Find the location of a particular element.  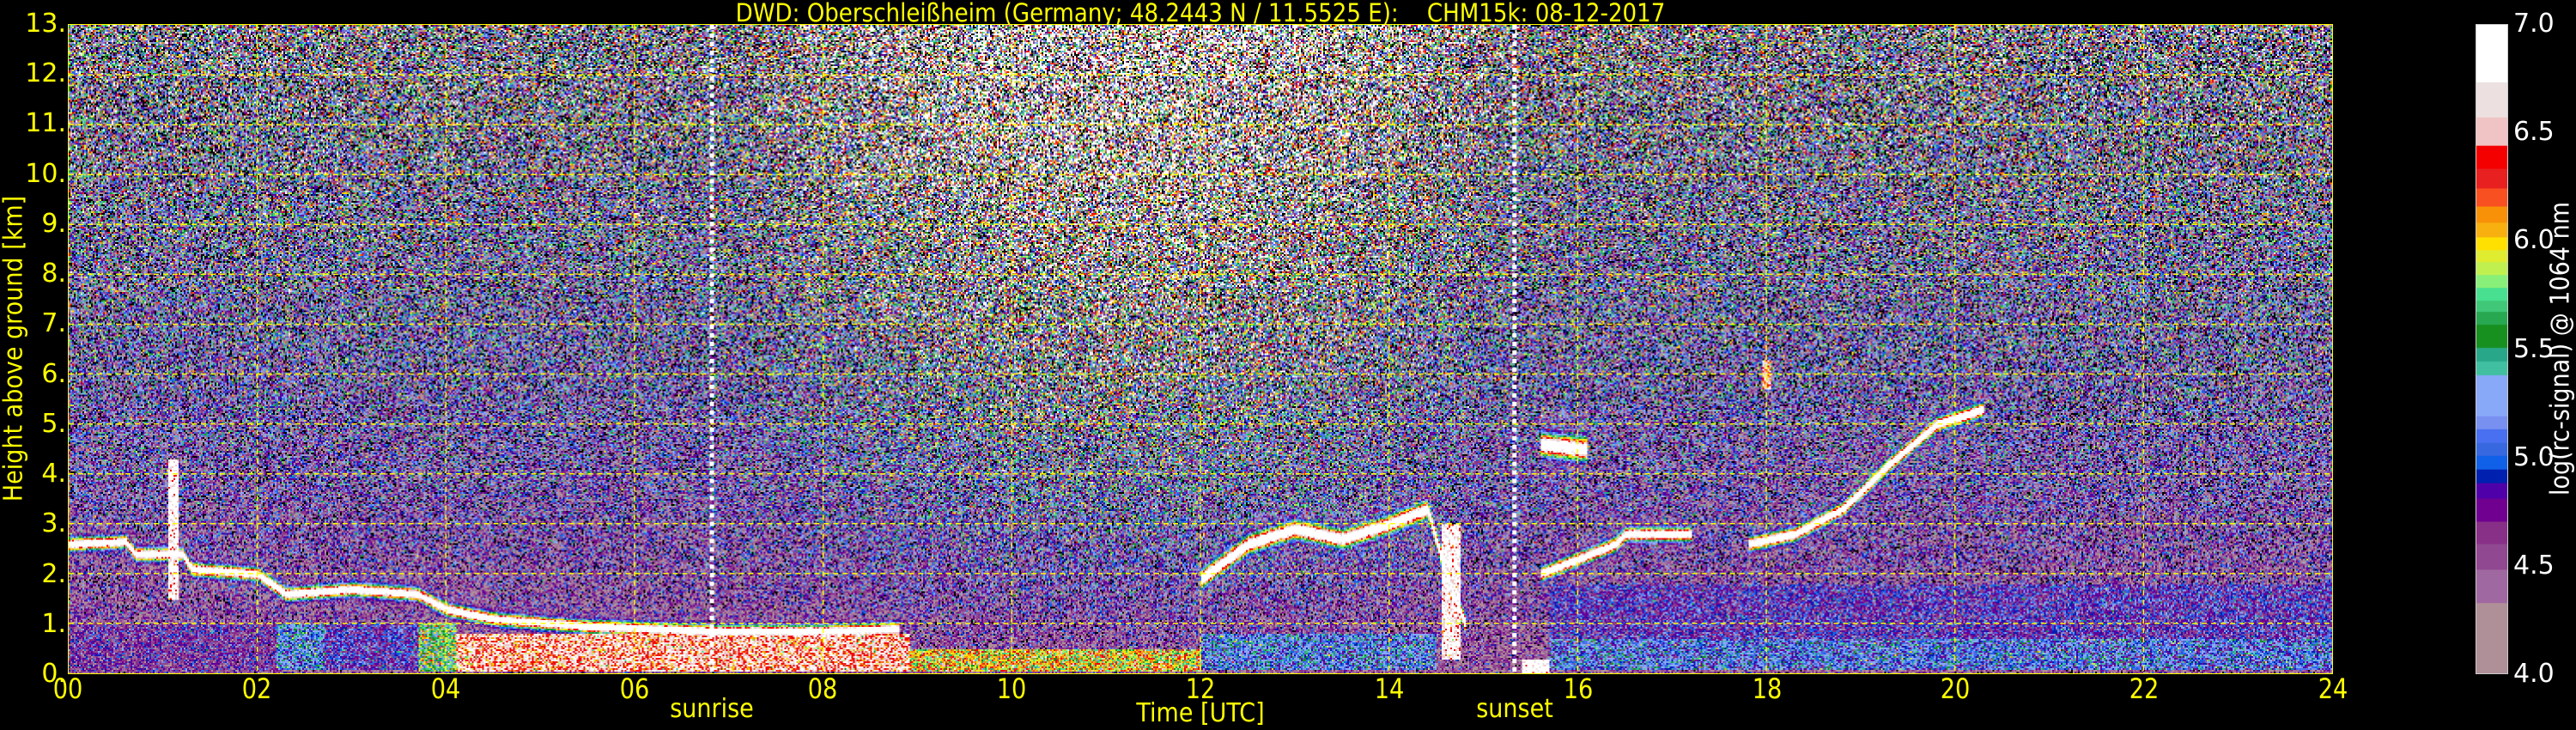

y-tick-label: 10. is located at coordinates (45, 173).